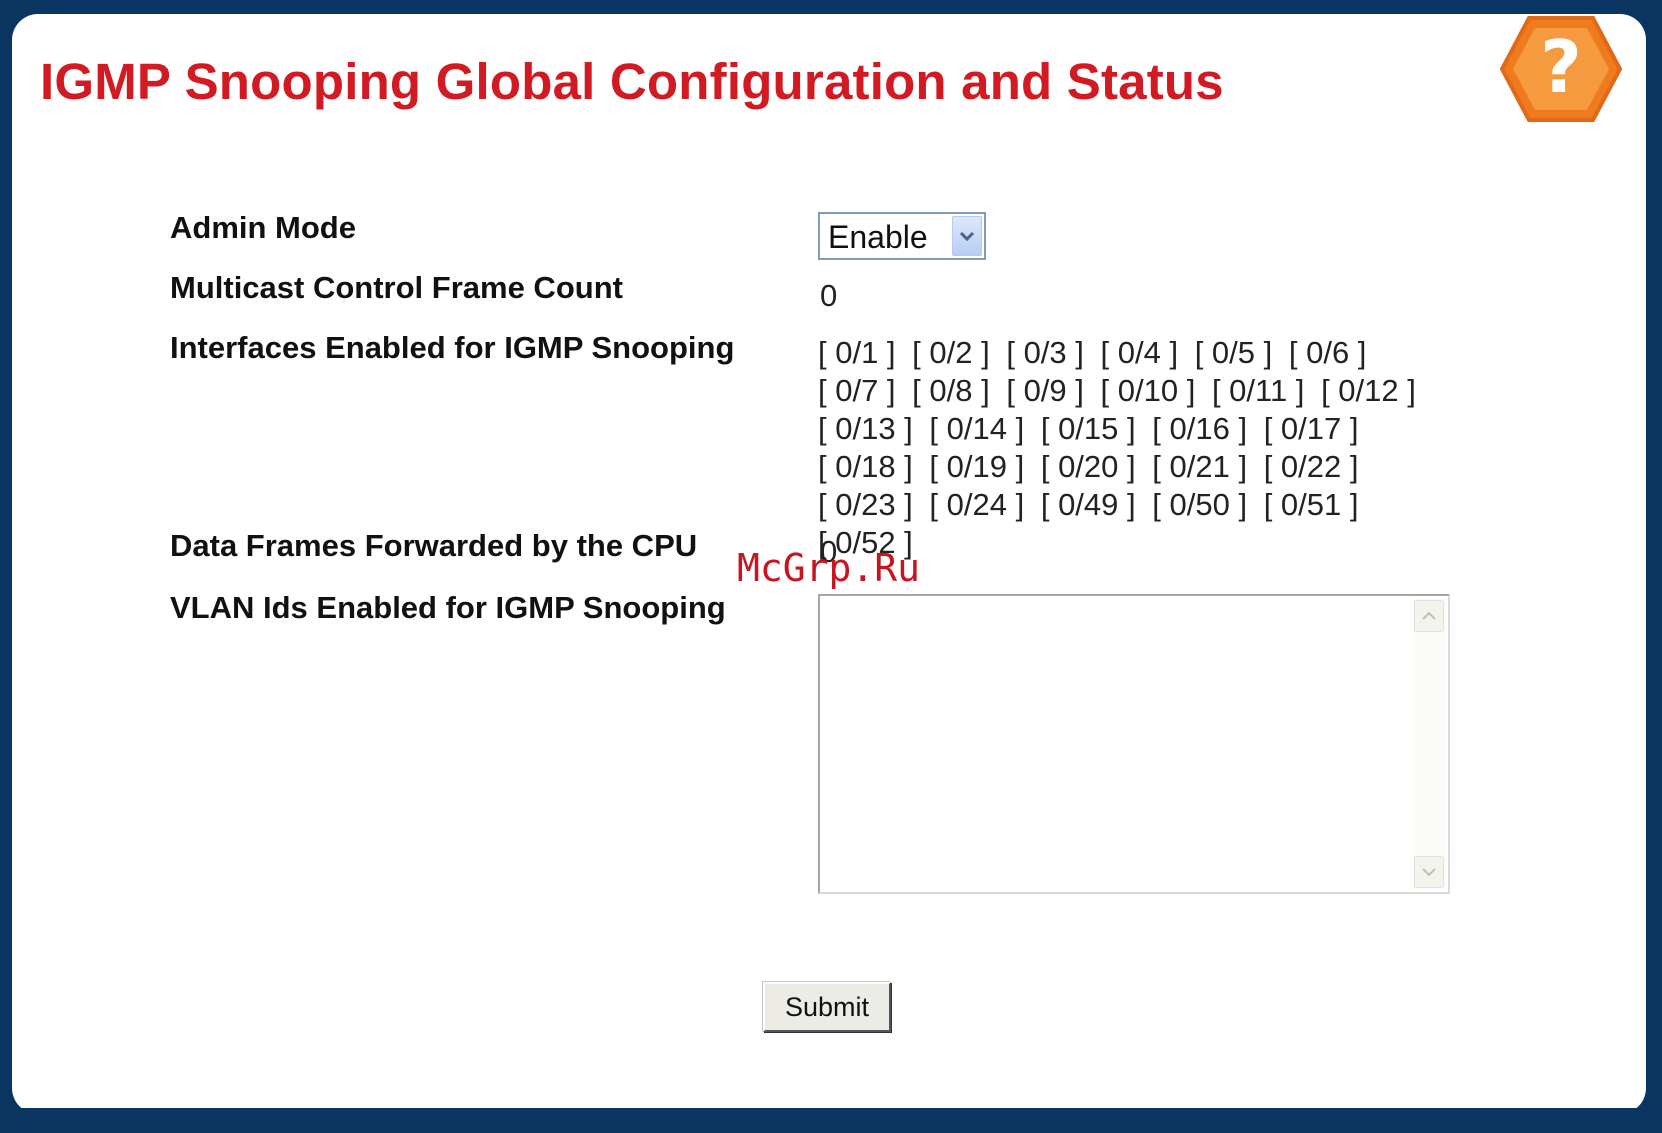  Describe the element at coordinates (1233, 352) in the screenshot. I see `interface-item: [ 0/5 ]` at that location.